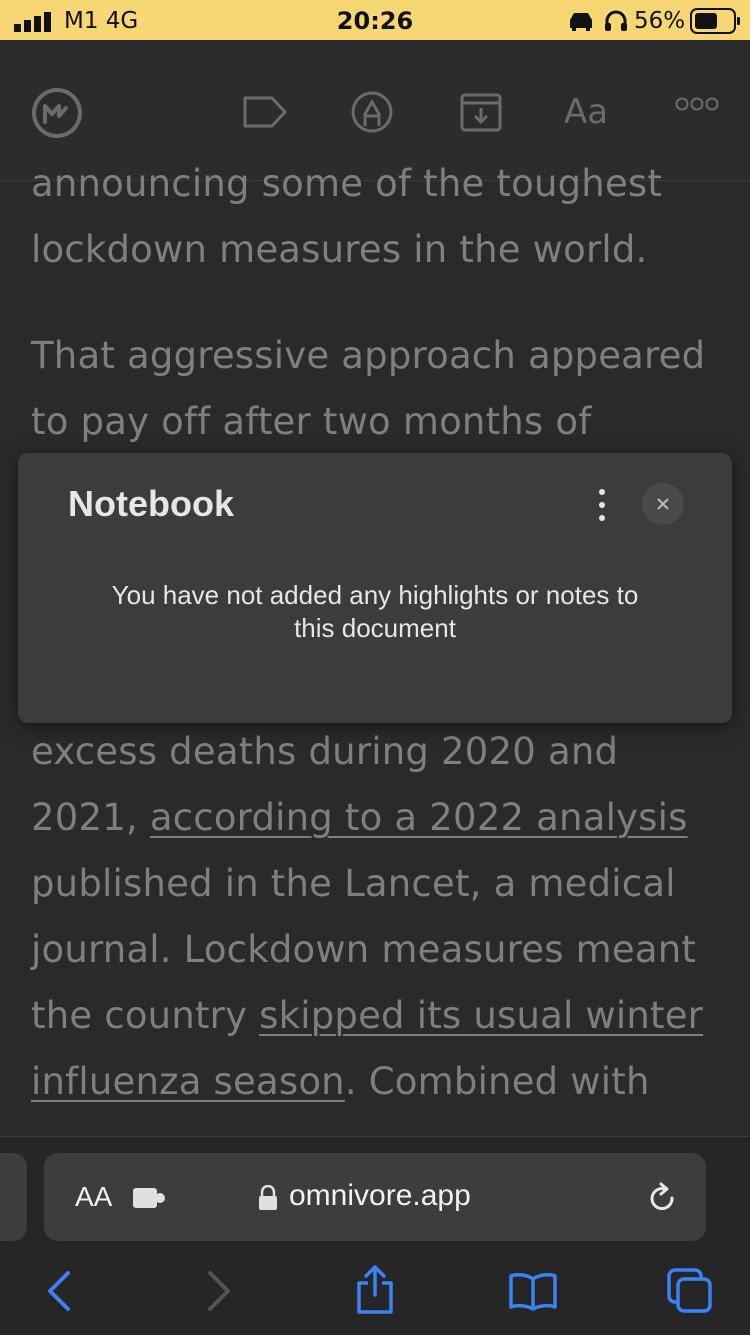 The height and width of the screenshot is (1335, 750). What do you see at coordinates (13, 1197) in the screenshot?
I see `previous-tab-preview` at bounding box center [13, 1197].